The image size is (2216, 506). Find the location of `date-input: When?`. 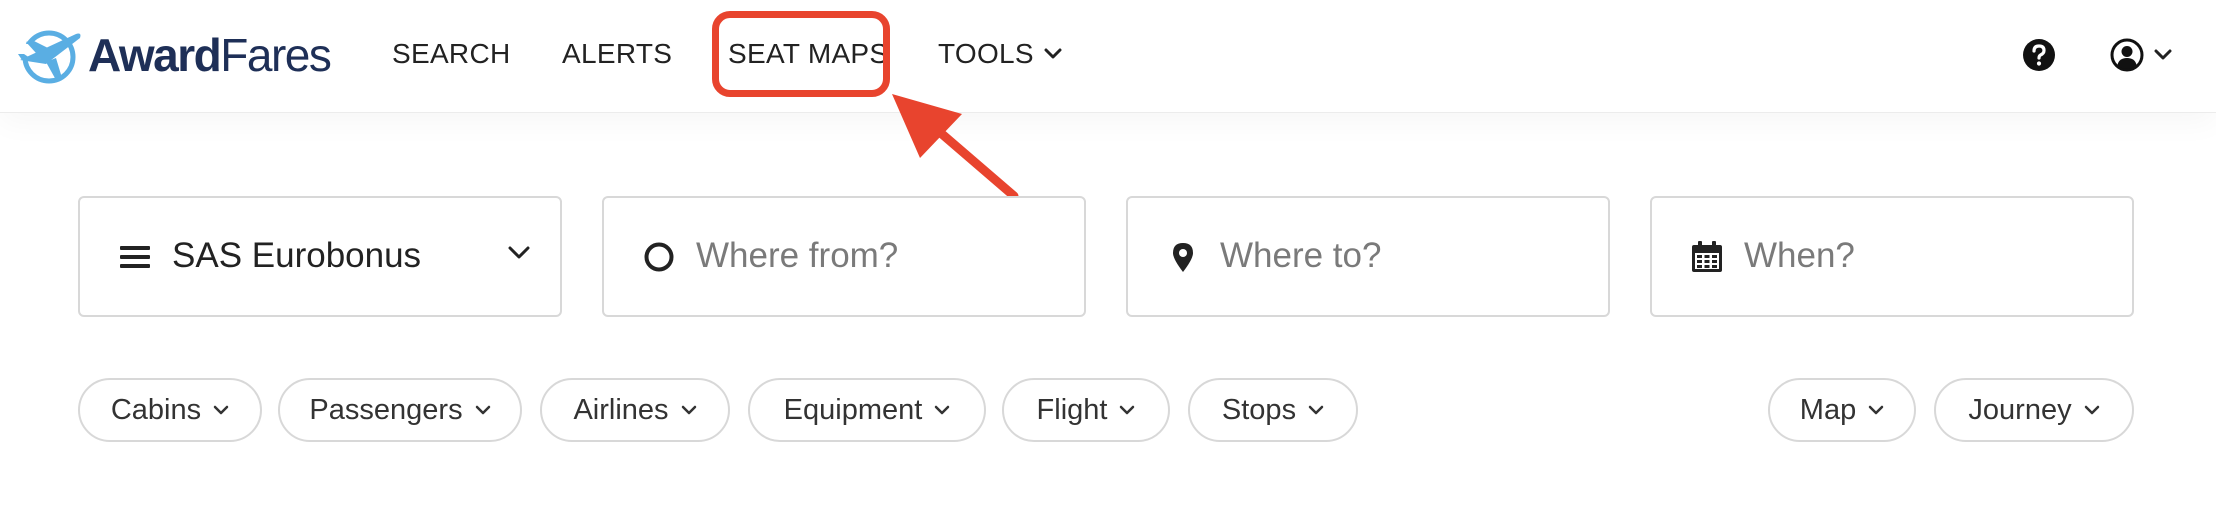

date-input: When? is located at coordinates (1892, 256).